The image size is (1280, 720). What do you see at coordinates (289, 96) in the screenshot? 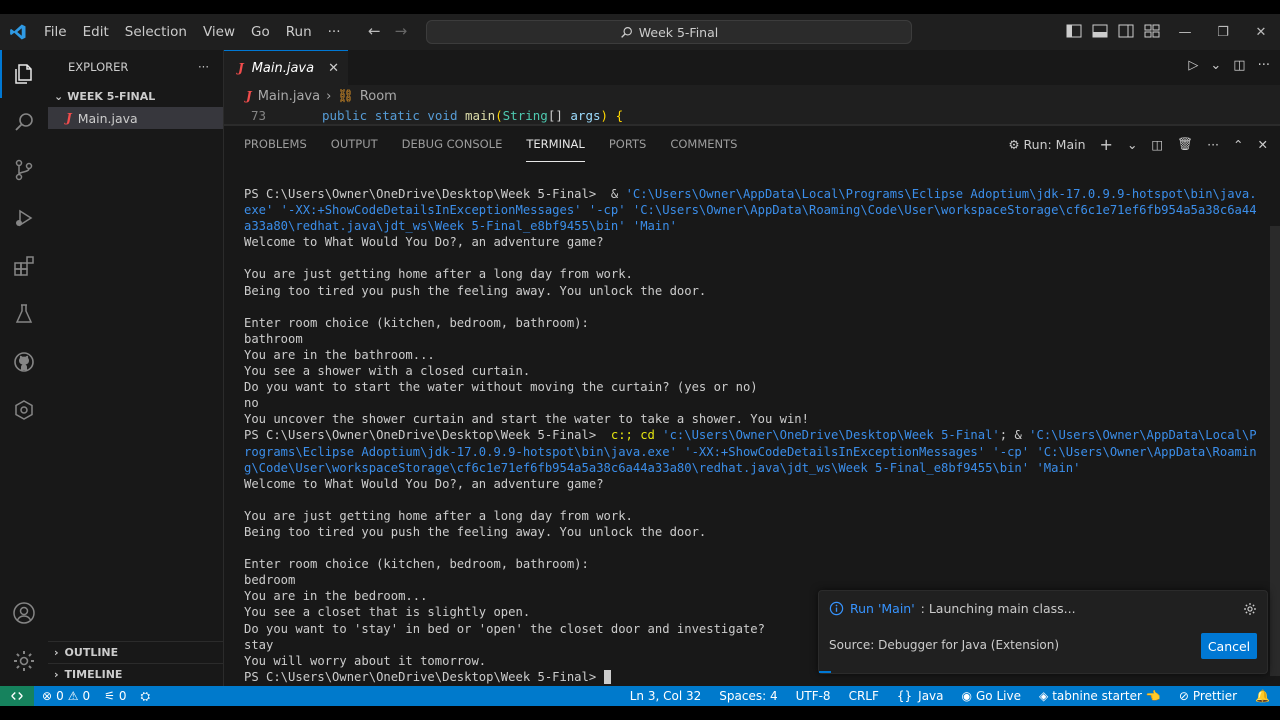
I see `breadcrumb-file: Main.java` at bounding box center [289, 96].